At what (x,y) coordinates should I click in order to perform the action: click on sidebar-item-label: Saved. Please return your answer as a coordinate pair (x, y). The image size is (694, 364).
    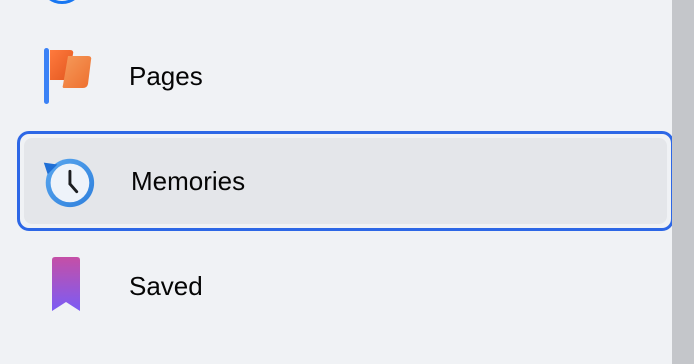
    Looking at the image, I should click on (166, 285).